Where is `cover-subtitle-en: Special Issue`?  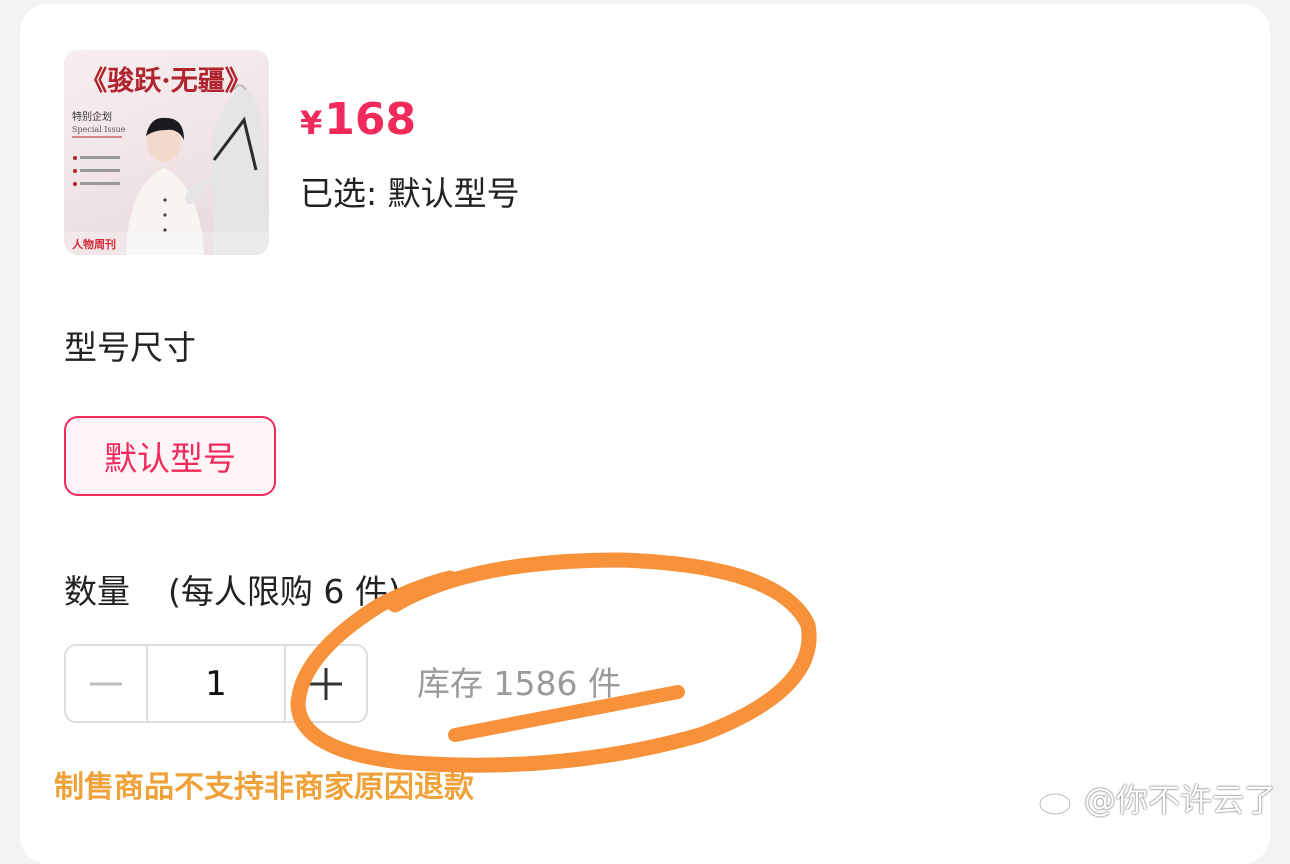
cover-subtitle-en: Special Issue is located at coordinates (99, 129).